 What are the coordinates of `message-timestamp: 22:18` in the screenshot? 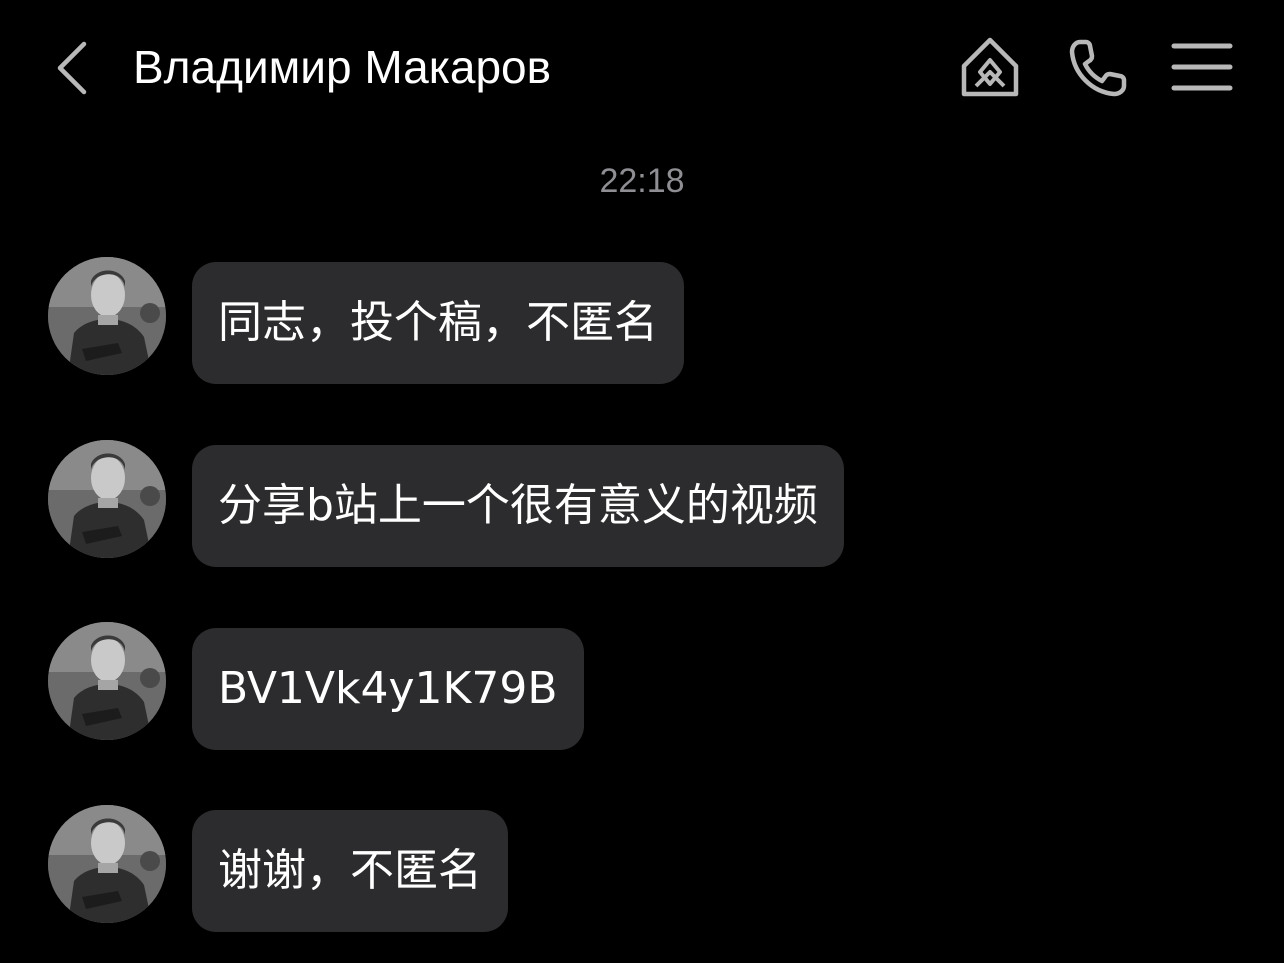 It's located at (642, 181).